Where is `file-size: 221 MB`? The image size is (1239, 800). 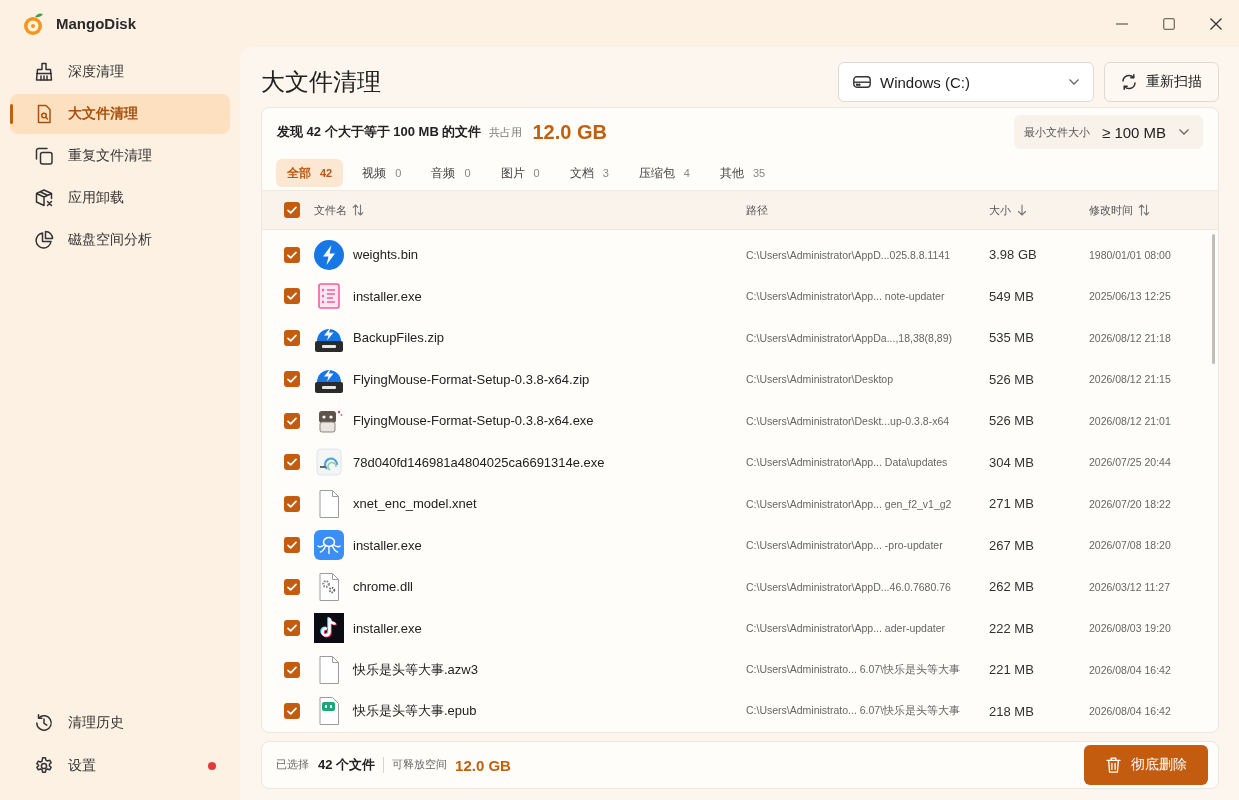 file-size: 221 MB is located at coordinates (1011, 670).